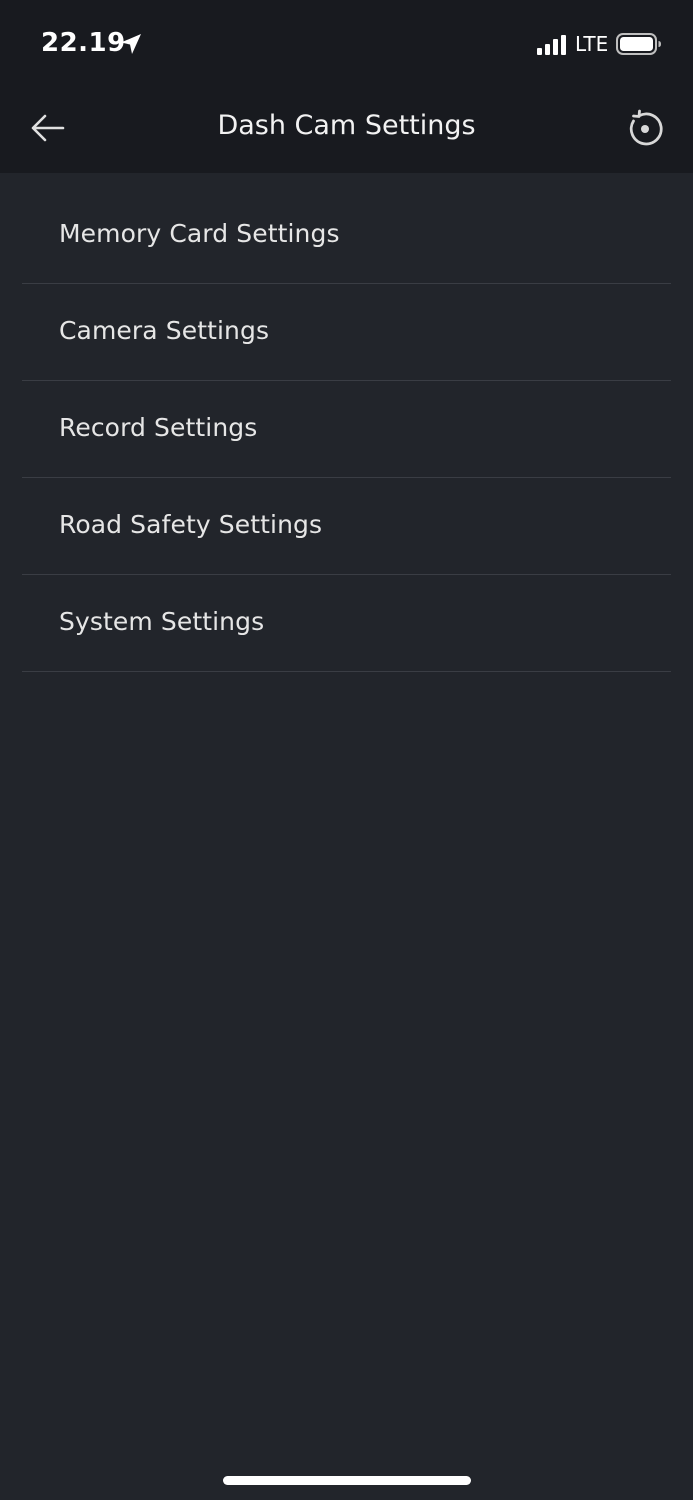 This screenshot has width=693, height=1500. What do you see at coordinates (347, 1480) in the screenshot?
I see `home-indicator` at bounding box center [347, 1480].